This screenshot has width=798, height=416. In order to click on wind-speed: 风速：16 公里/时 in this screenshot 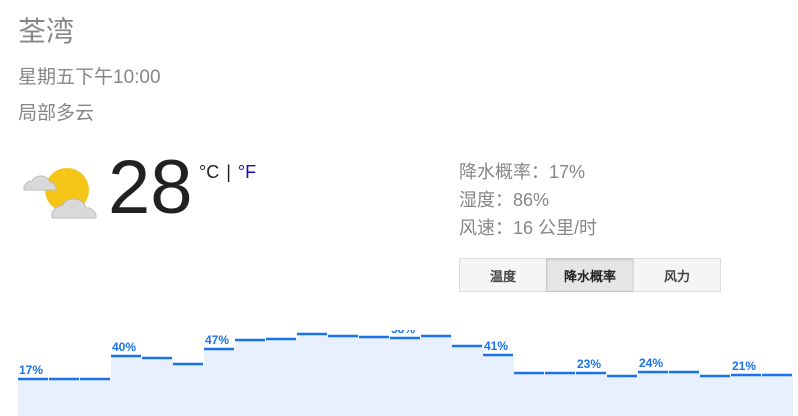, I will do `click(528, 228)`.